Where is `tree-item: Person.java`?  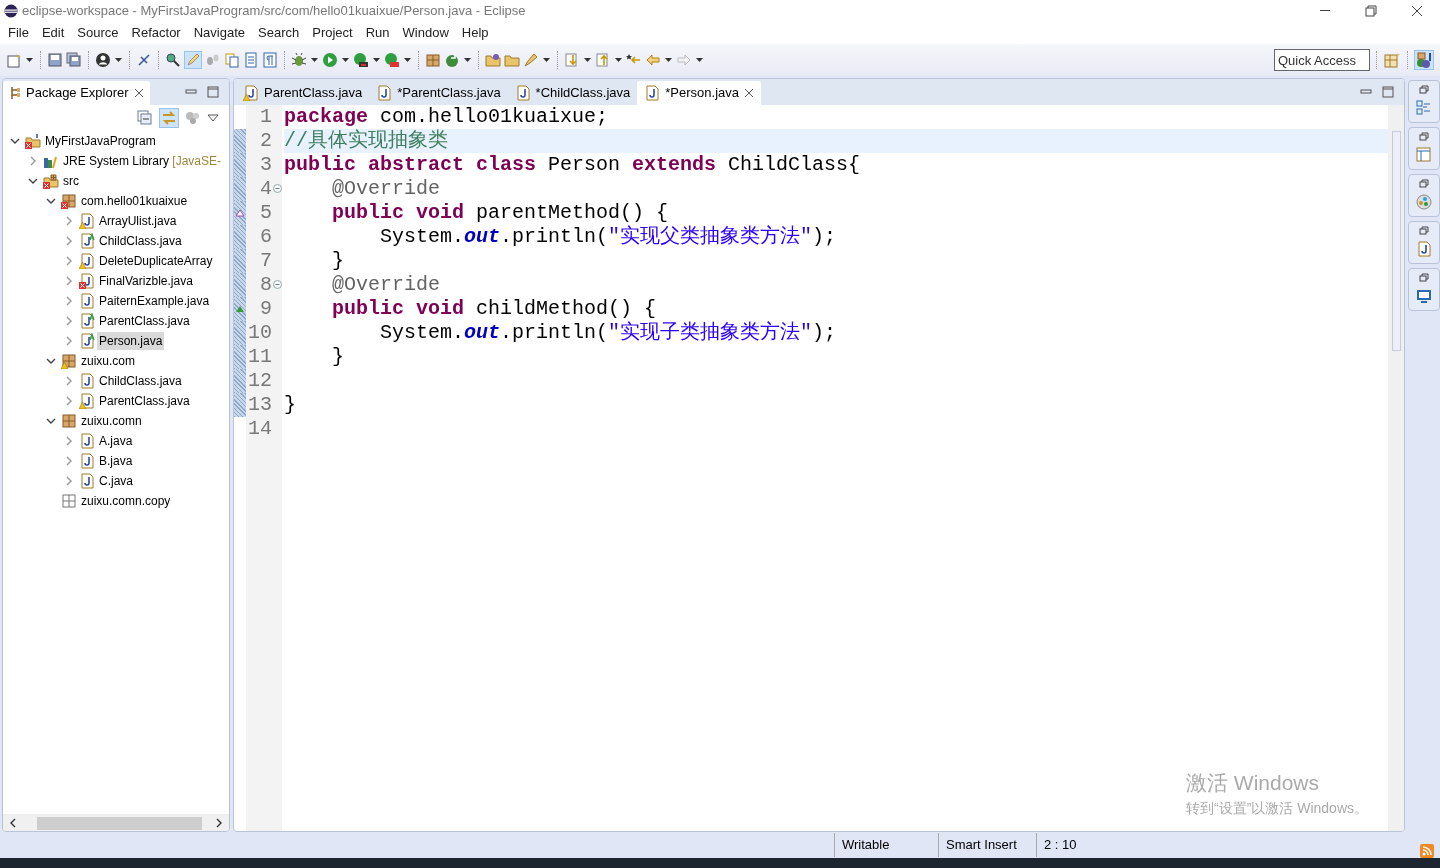 tree-item: Person.java is located at coordinates (131, 341).